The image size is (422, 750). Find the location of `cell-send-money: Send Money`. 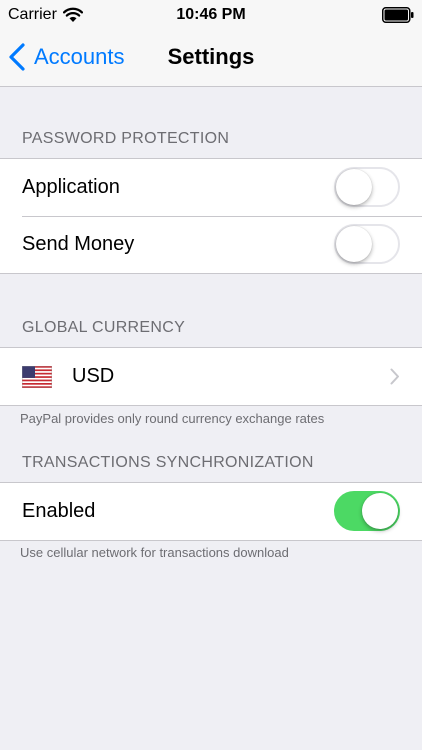

cell-send-money: Send Money is located at coordinates (211, 244).